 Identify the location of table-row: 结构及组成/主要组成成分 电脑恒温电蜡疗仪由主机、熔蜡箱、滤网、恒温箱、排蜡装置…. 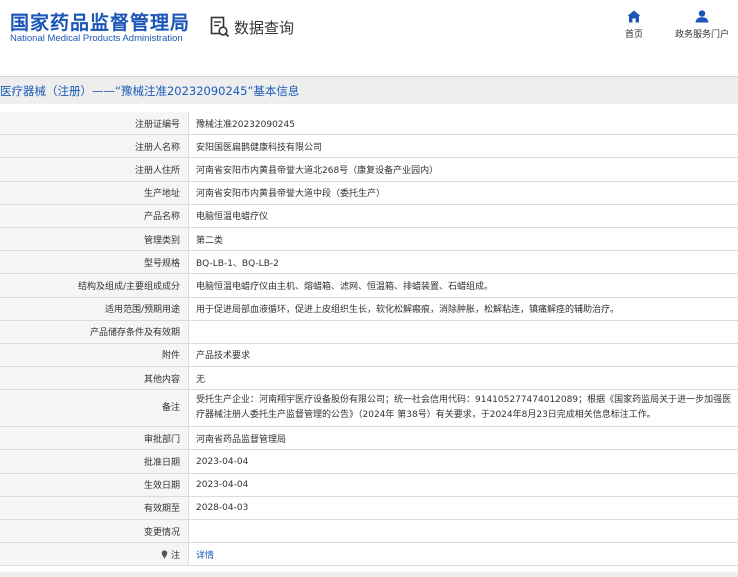
(369, 285).